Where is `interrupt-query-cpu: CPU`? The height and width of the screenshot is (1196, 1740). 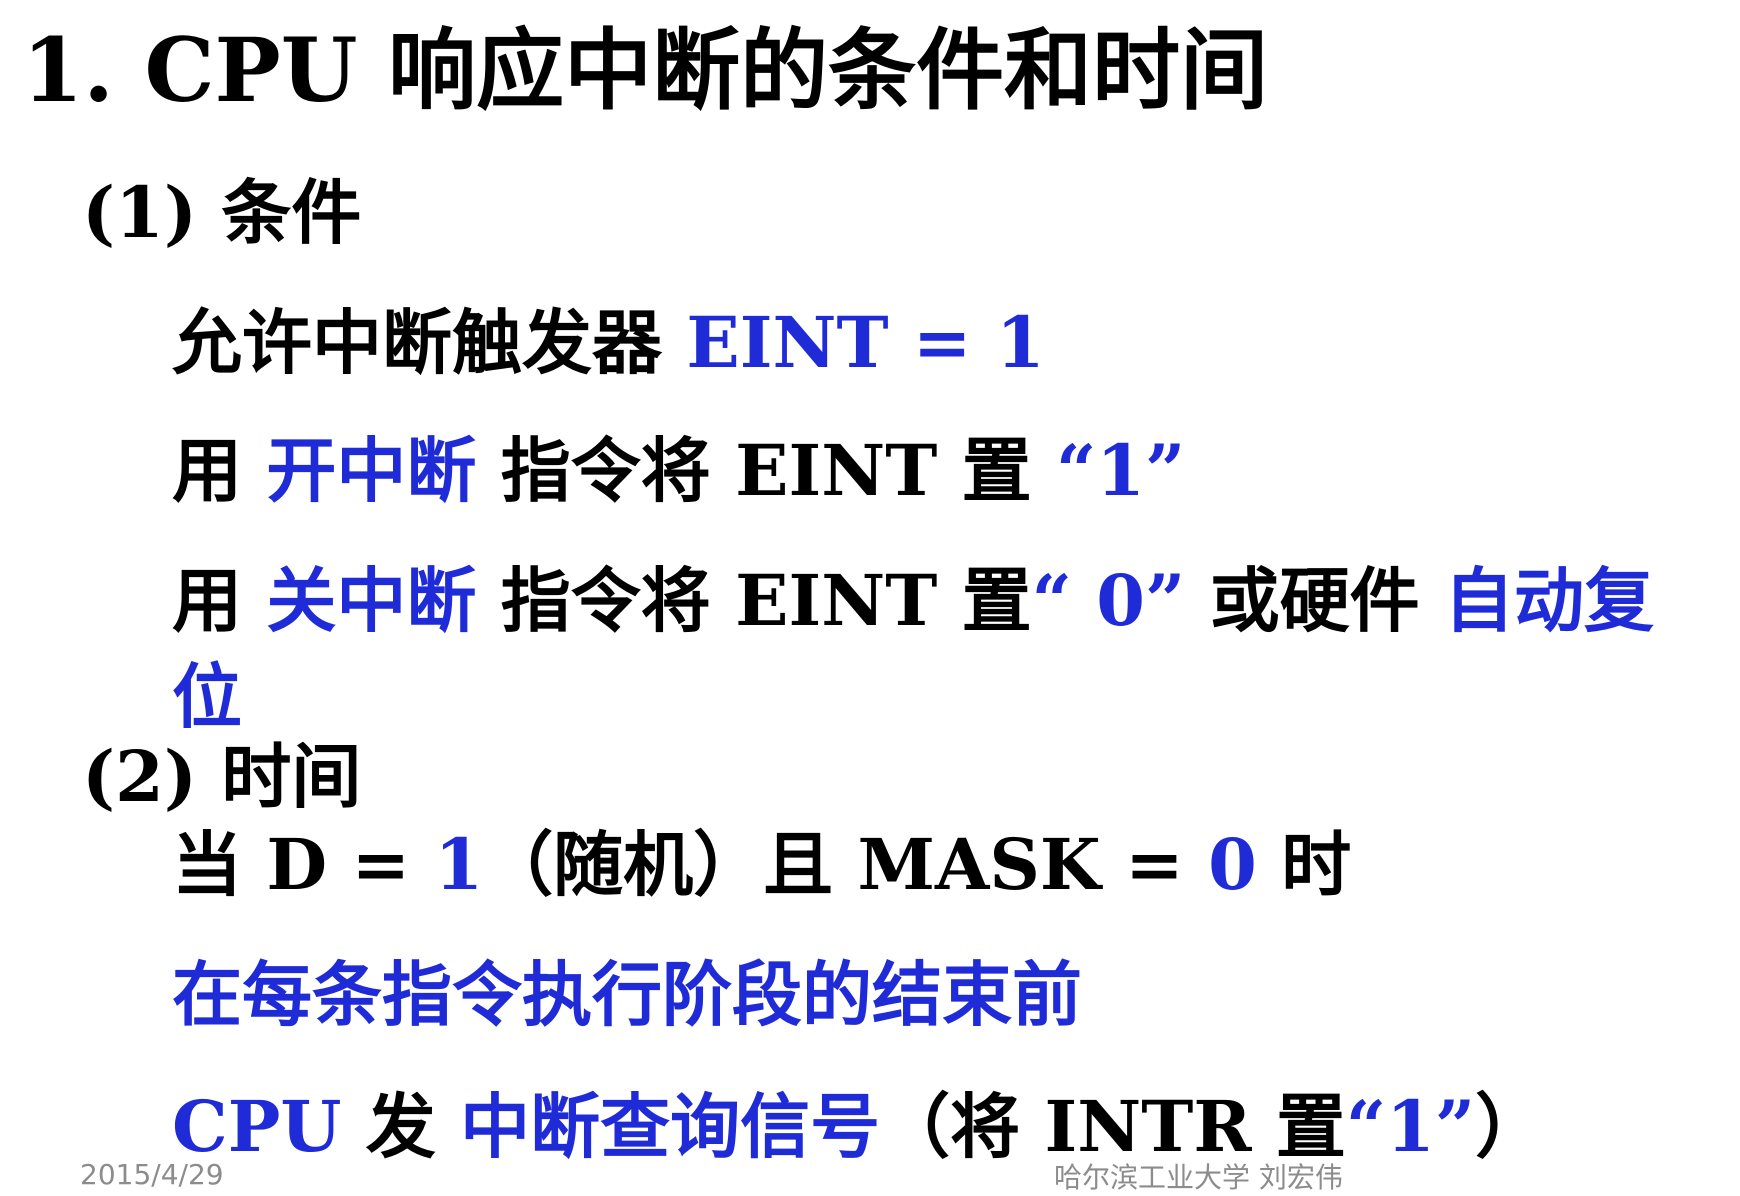
interrupt-query-cpu: CPU is located at coordinates (257, 1126).